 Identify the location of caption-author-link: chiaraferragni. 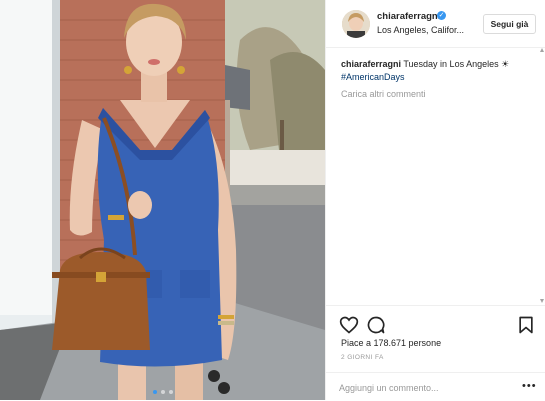
(371, 64).